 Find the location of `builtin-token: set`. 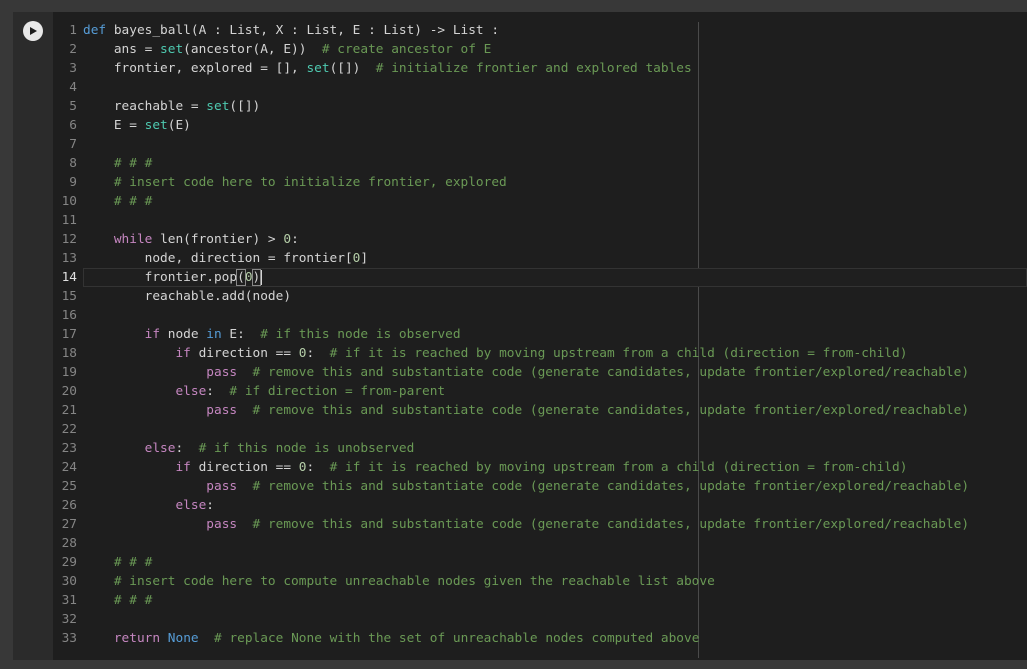

builtin-token: set is located at coordinates (172, 49).